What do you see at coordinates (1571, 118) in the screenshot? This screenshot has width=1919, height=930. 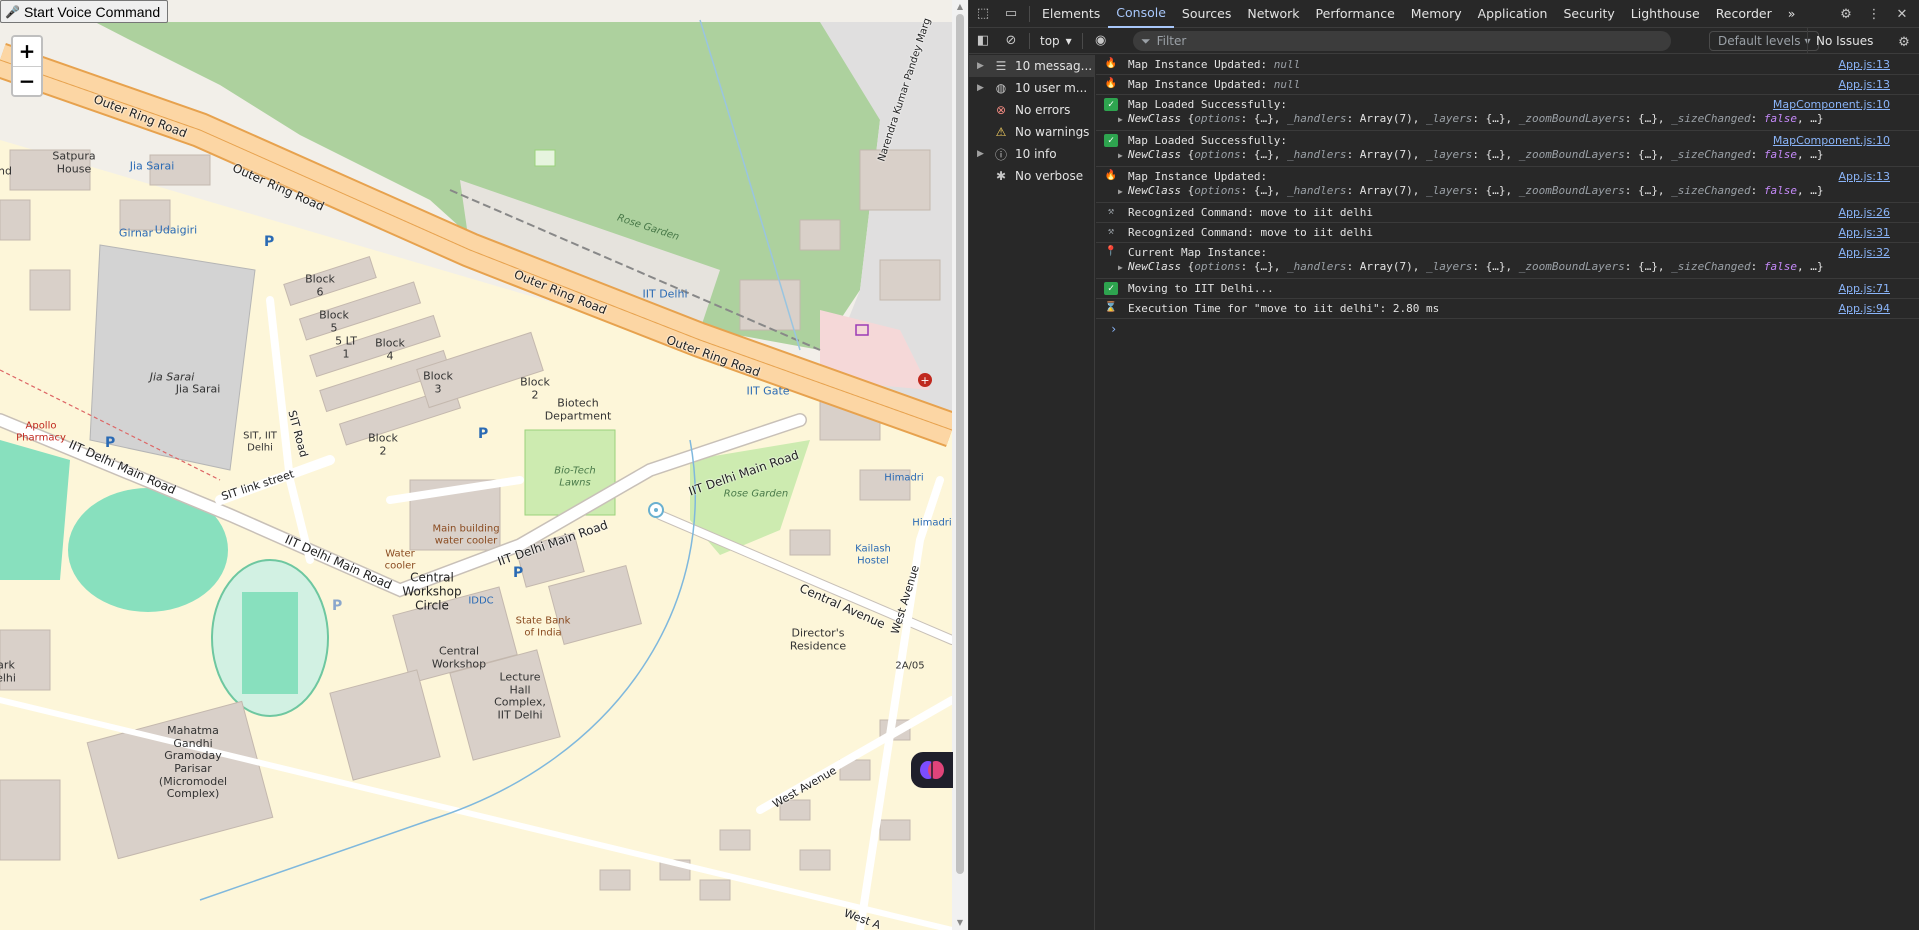 I see `object-preview-part: _zoomBoundLayers` at bounding box center [1571, 118].